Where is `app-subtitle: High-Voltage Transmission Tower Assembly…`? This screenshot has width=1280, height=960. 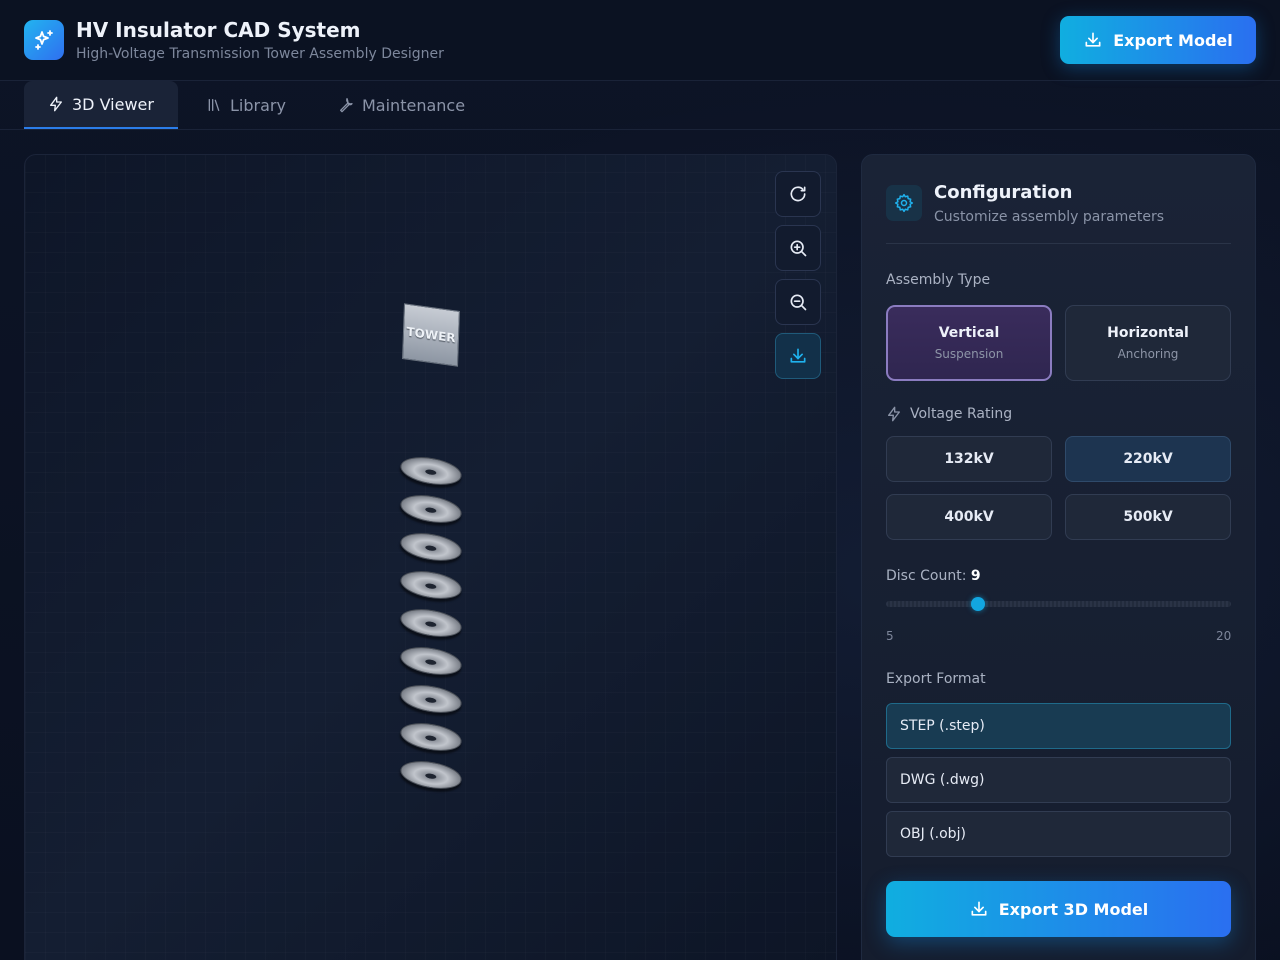 app-subtitle: High-Voltage Transmission Tower Assembly… is located at coordinates (260, 54).